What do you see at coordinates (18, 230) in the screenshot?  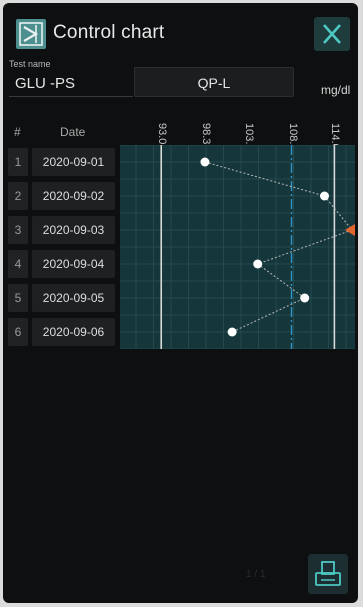 I see `row-index-3: 3` at bounding box center [18, 230].